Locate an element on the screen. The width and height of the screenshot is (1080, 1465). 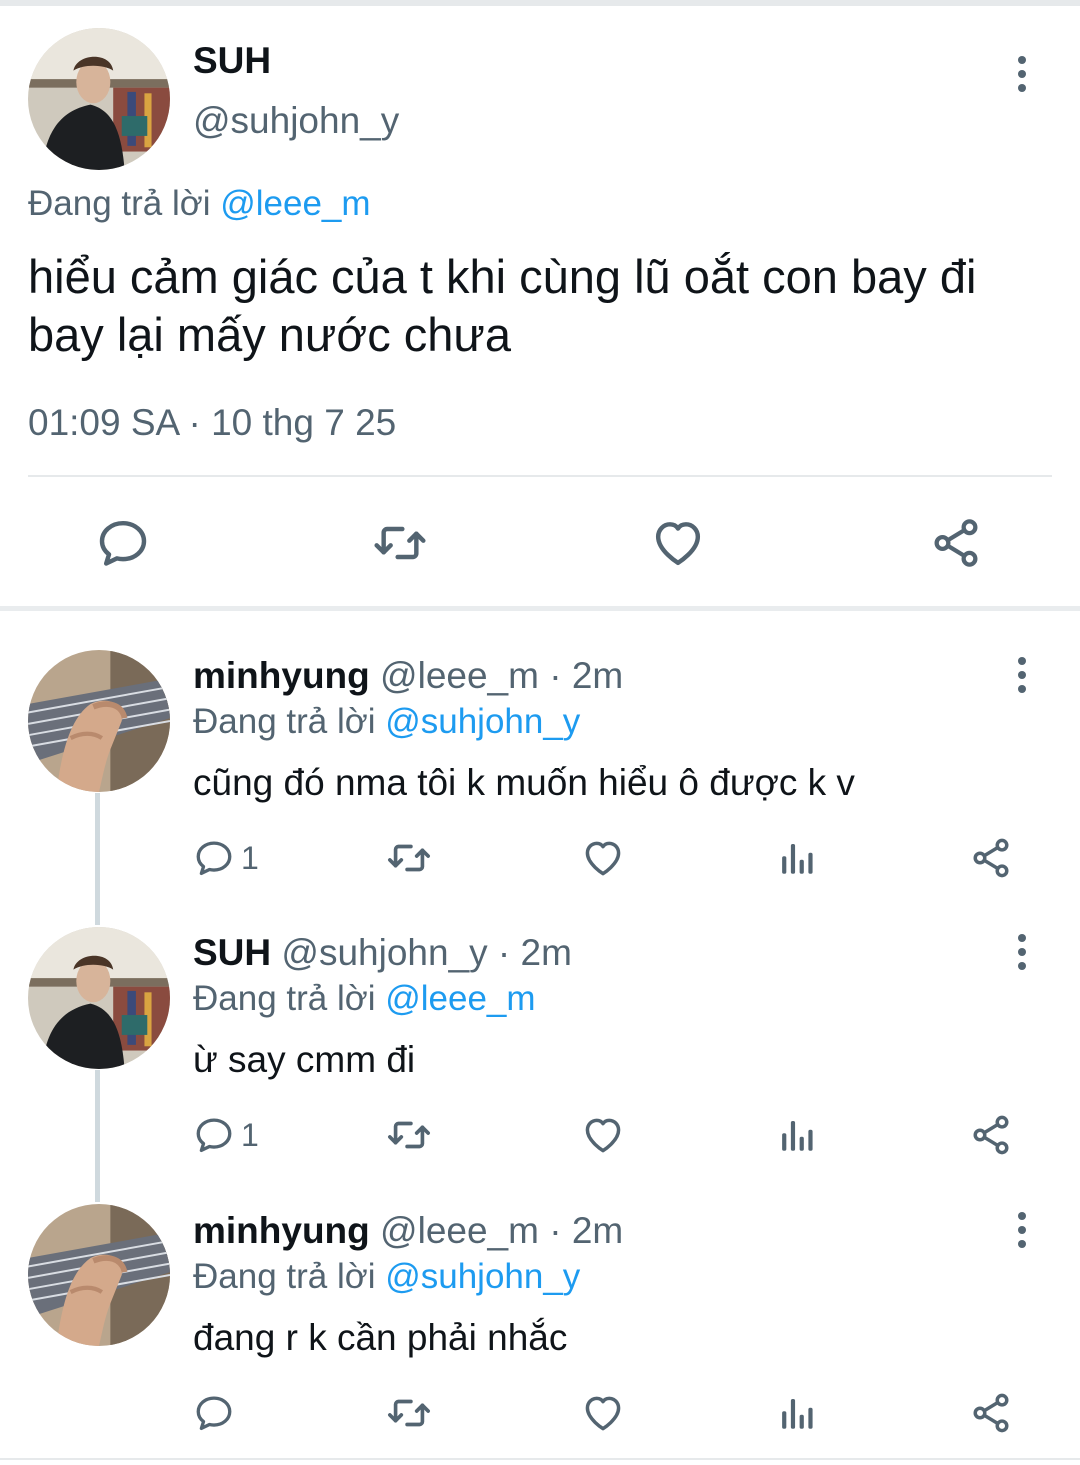
author-handle: @suhjohn_y · 2m is located at coordinates (426, 952).